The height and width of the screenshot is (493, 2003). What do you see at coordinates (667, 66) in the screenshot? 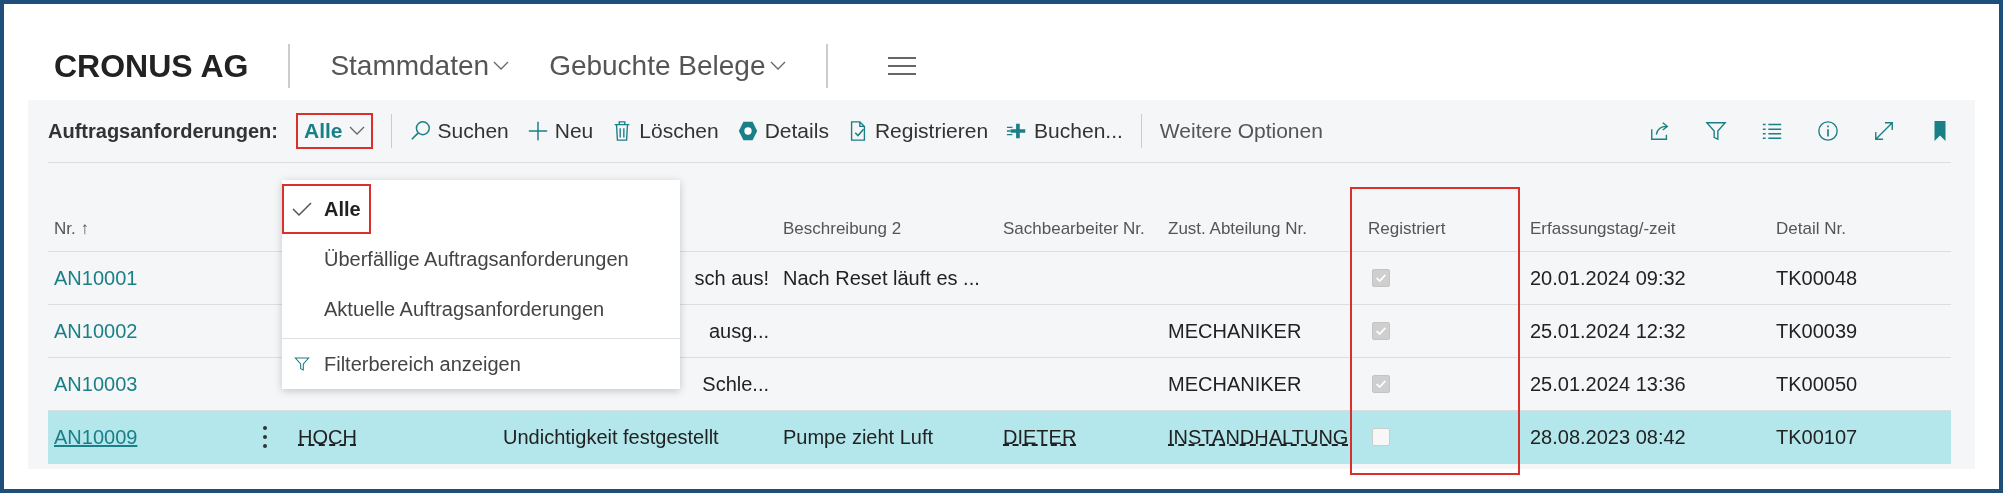
I see `nav-menu: Gebuchte Belege` at bounding box center [667, 66].